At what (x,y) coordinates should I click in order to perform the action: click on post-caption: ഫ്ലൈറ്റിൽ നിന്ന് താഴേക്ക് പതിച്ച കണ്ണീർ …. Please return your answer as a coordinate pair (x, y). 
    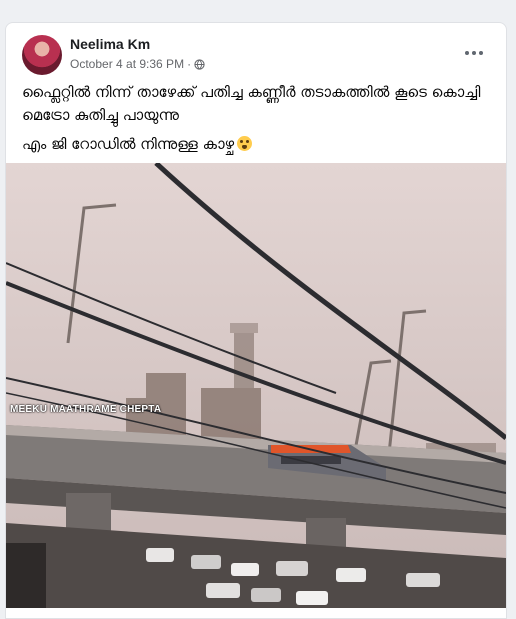
    Looking at the image, I should click on (257, 121).